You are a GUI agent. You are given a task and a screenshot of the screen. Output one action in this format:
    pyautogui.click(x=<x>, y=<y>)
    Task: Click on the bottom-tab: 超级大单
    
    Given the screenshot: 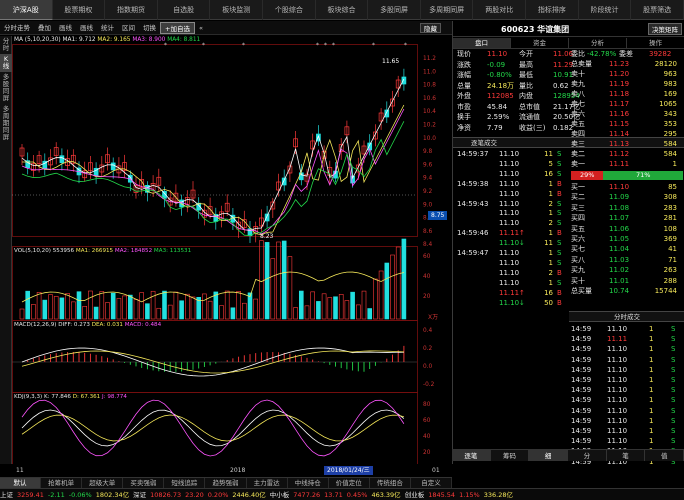 What is the action you would take?
    pyautogui.click(x=103, y=483)
    